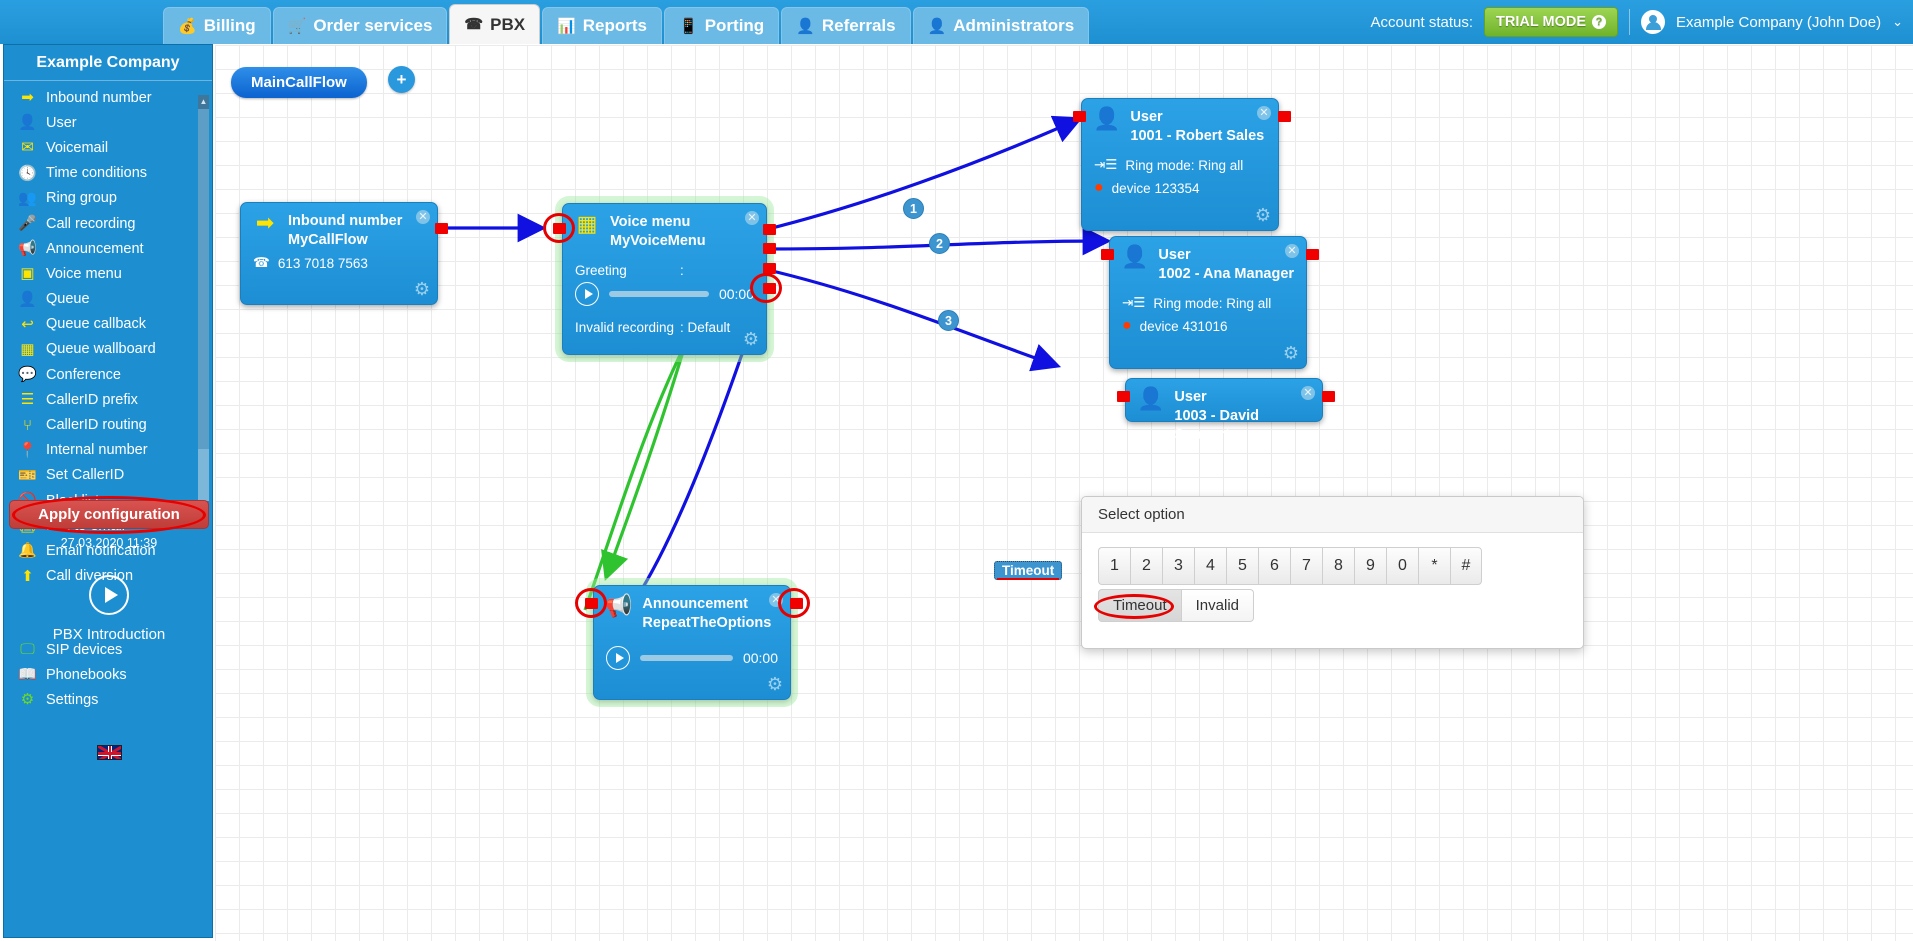 Image resolution: width=1913 pixels, height=941 pixels. What do you see at coordinates (108, 424) in the screenshot?
I see `sidebar-item-callerid-routing: ⑂ CallerID routing` at bounding box center [108, 424].